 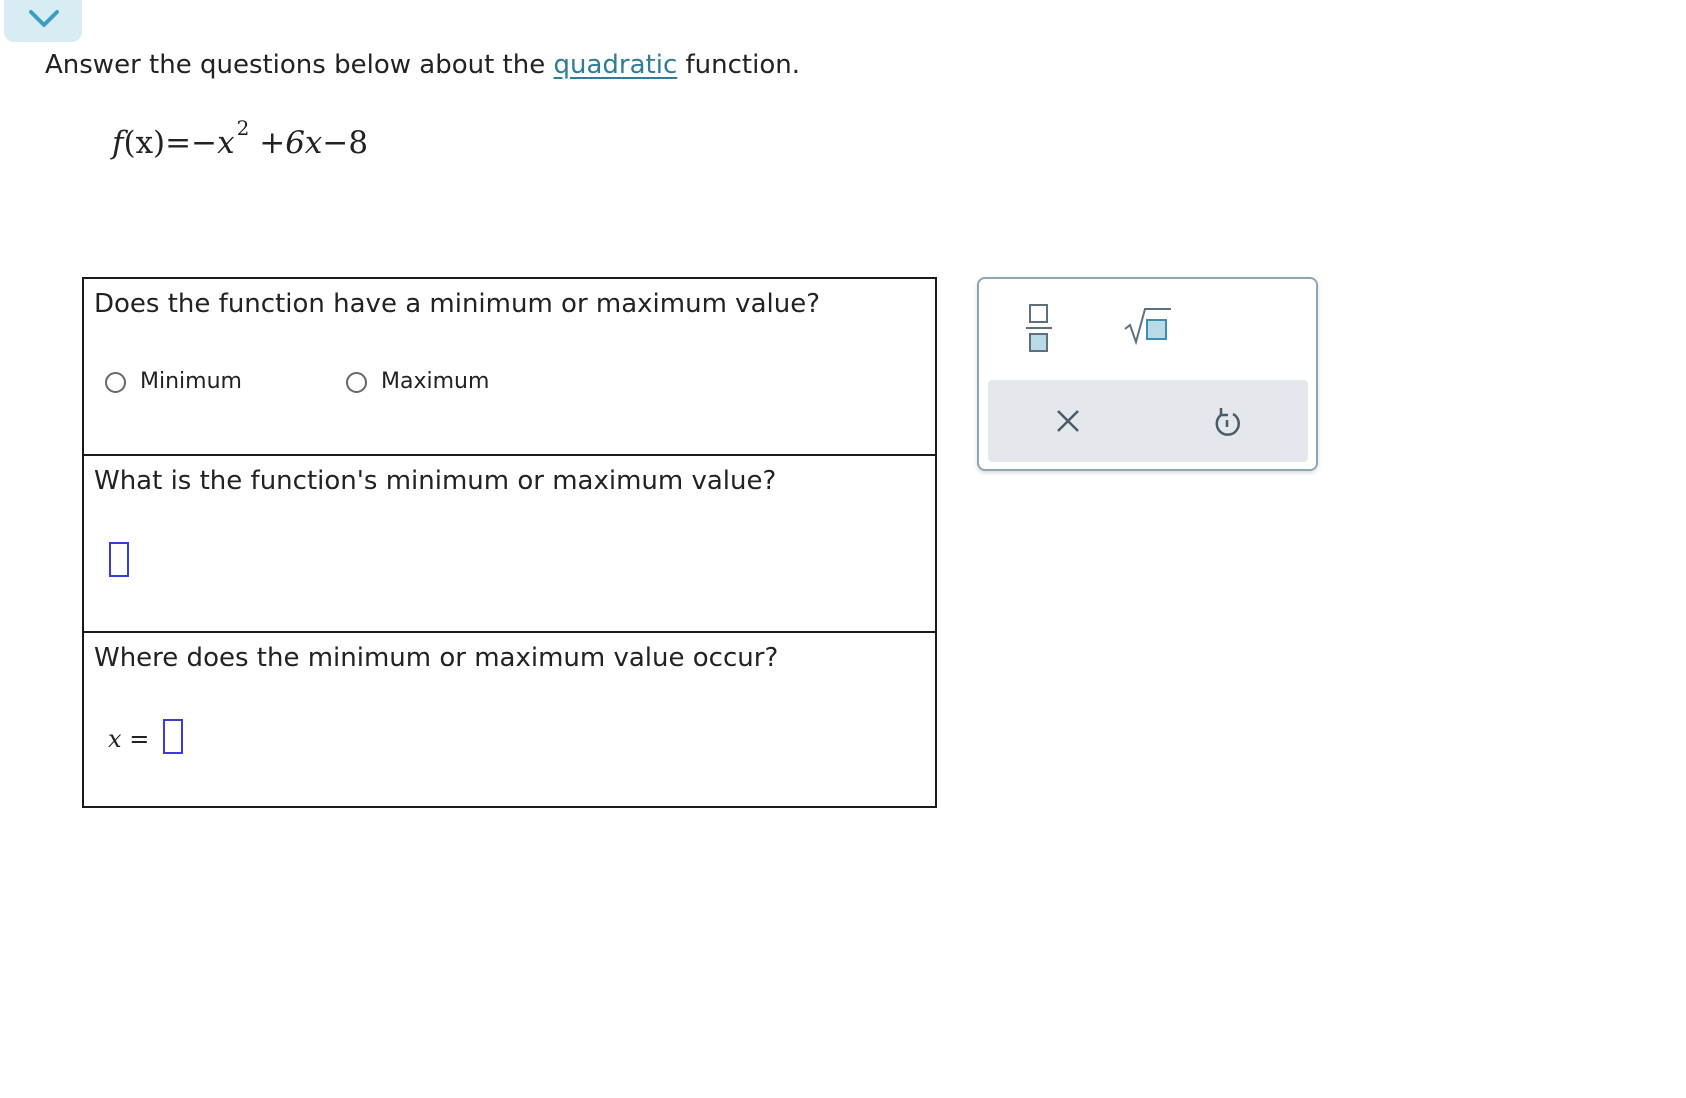 I want to click on minimum-radio-option: Minimum, so click(x=173, y=382).